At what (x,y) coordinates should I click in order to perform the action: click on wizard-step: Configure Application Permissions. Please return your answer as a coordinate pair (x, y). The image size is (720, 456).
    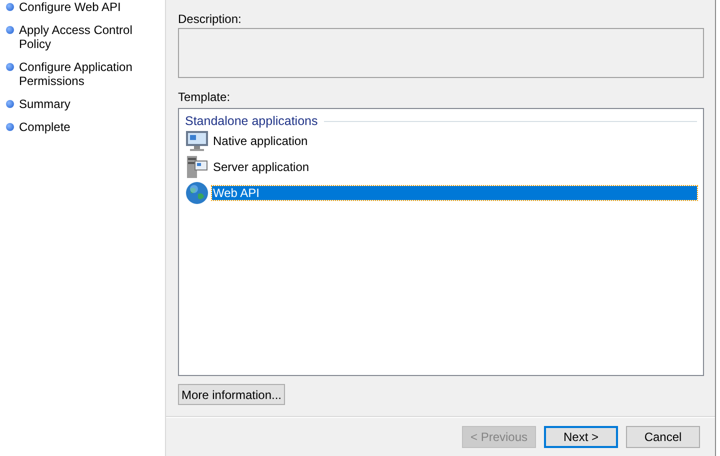
    Looking at the image, I should click on (90, 74).